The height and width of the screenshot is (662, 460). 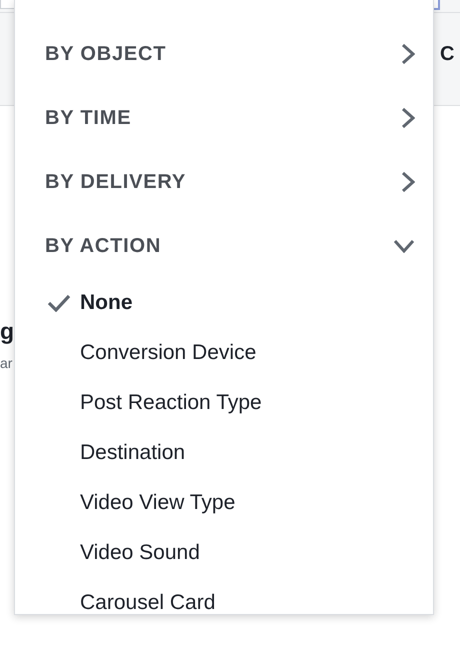 What do you see at coordinates (224, 303) in the screenshot?
I see `menu-option: None` at bounding box center [224, 303].